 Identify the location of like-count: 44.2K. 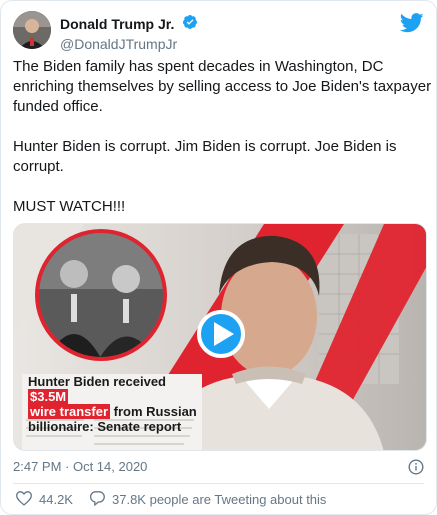
(56, 499).